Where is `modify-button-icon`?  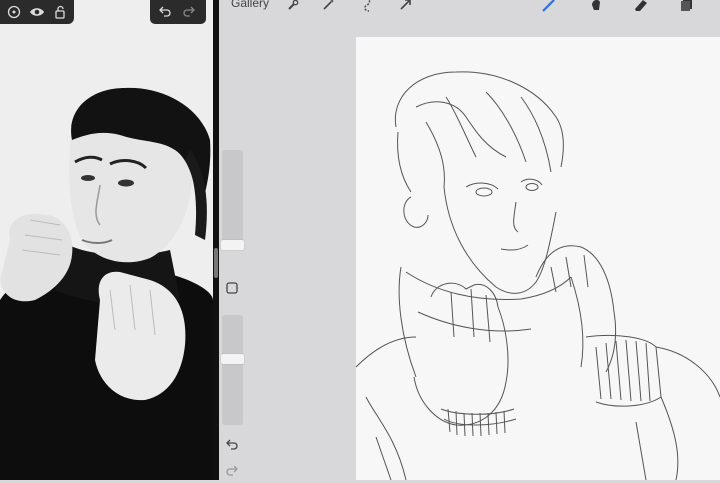 modify-button-icon is located at coordinates (232, 288).